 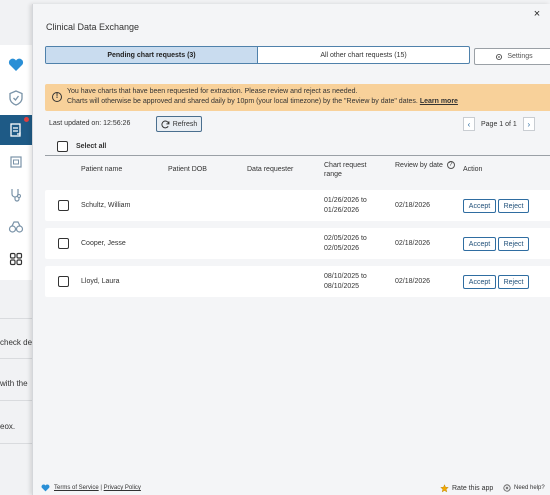 What do you see at coordinates (520, 56) in the screenshot?
I see `settings-label: Settings` at bounding box center [520, 56].